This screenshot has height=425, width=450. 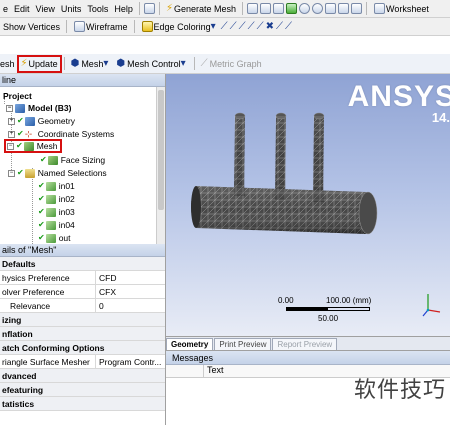 What do you see at coordinates (305, 344) in the screenshot?
I see `tab-report-preview: Report Preview` at bounding box center [305, 344].